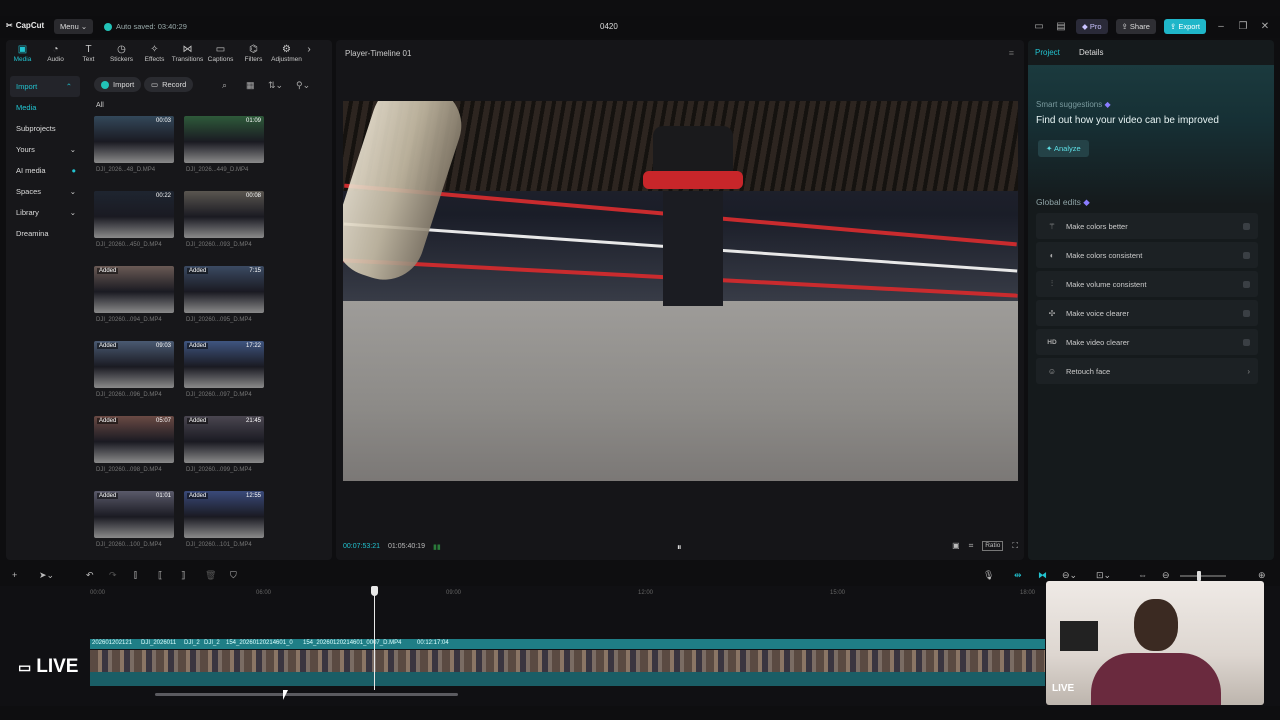 This screenshot has width=1280, height=720. Describe the element at coordinates (45, 128) in the screenshot. I see `sidebar-item-subprojects: Subprojects` at that location.